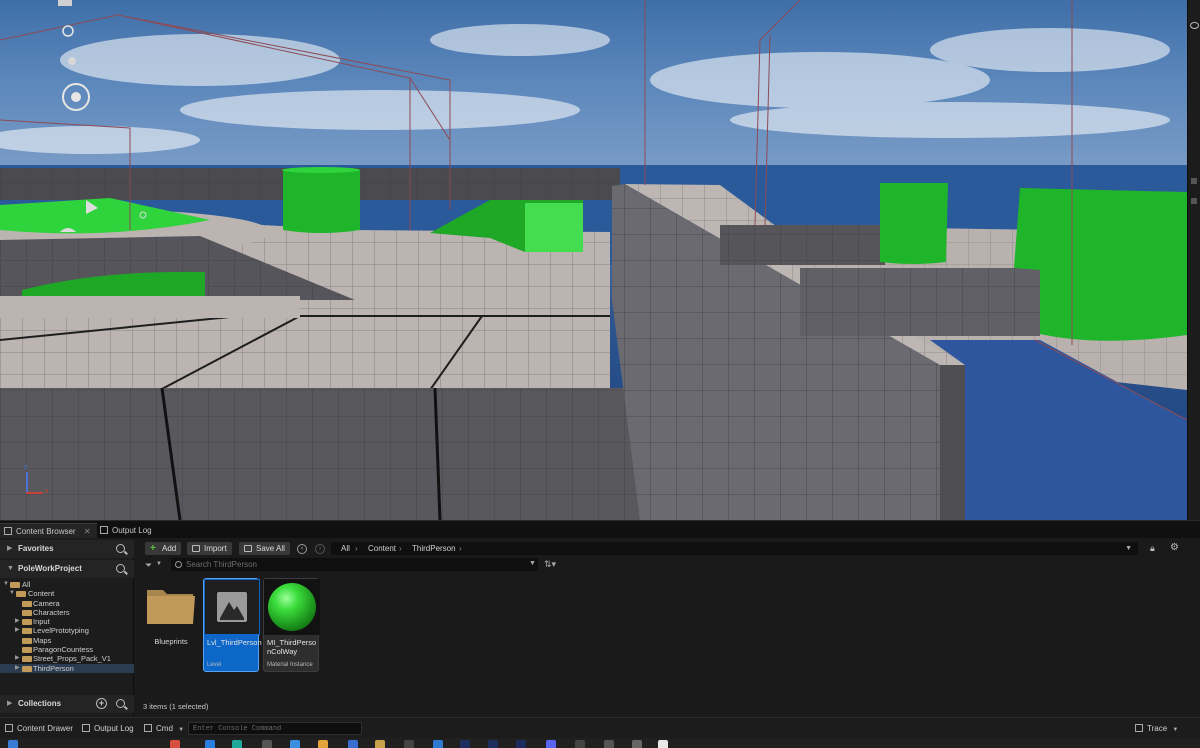  I want to click on sort-icon: ⇅▾, so click(550, 564).